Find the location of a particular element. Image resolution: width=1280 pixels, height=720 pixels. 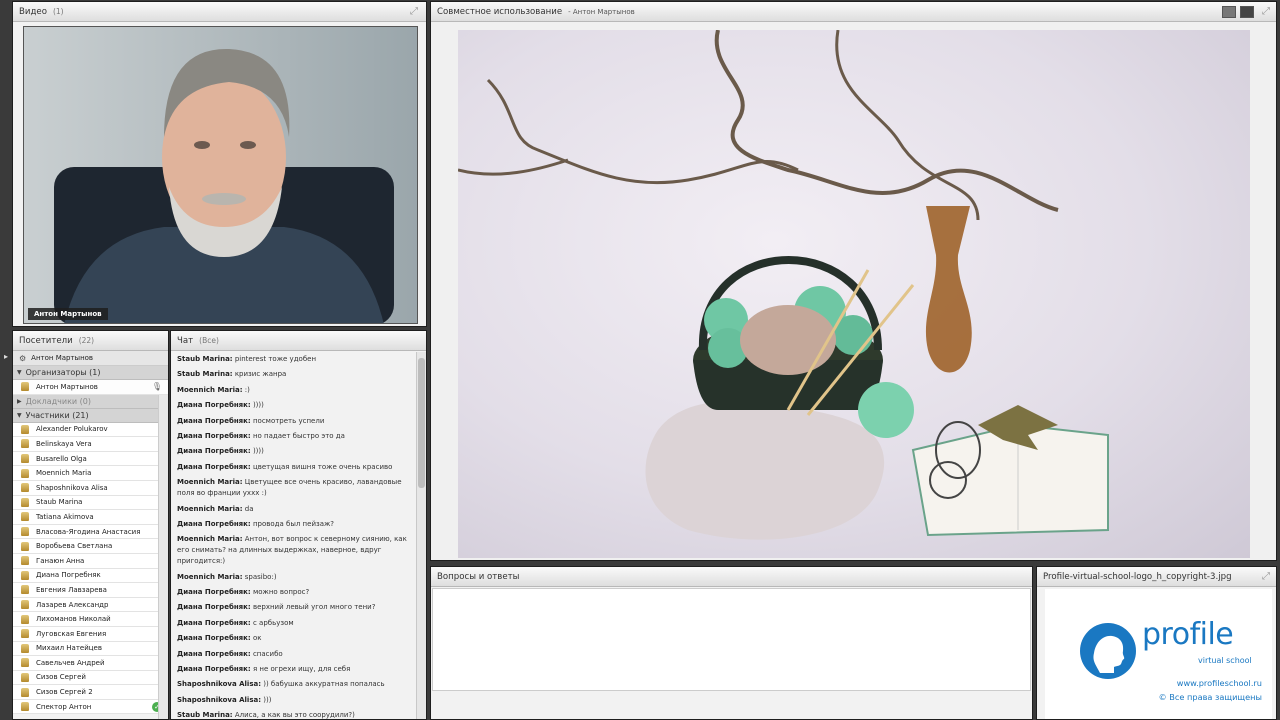

list-item: Tatiana Akimova is located at coordinates (90, 517).